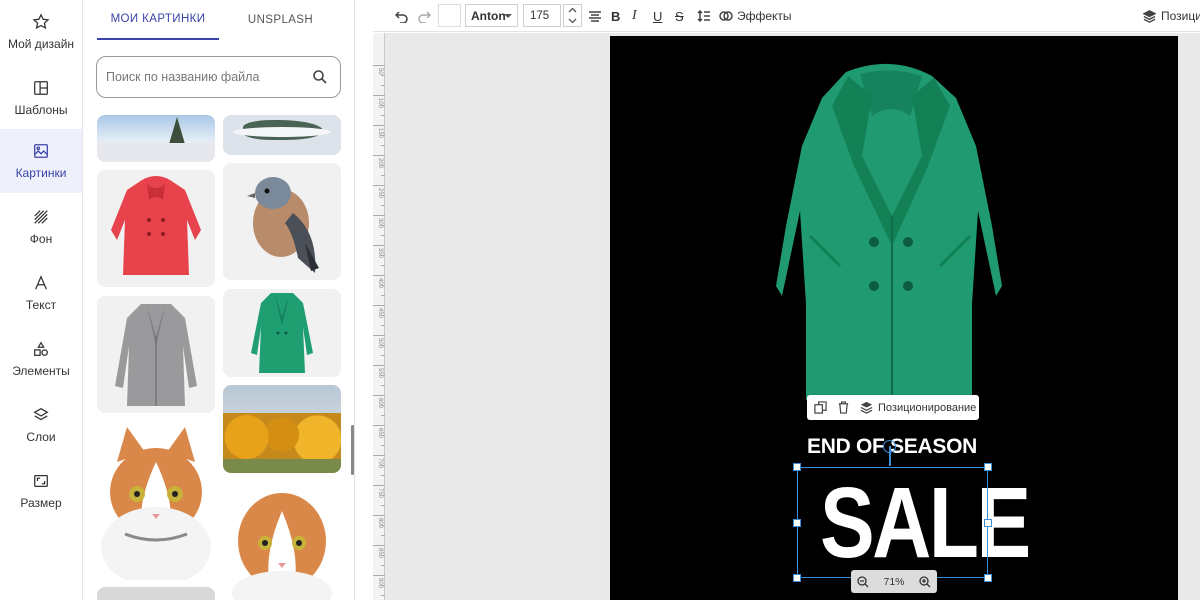  I want to click on ruler-label: 350, so click(380, 253).